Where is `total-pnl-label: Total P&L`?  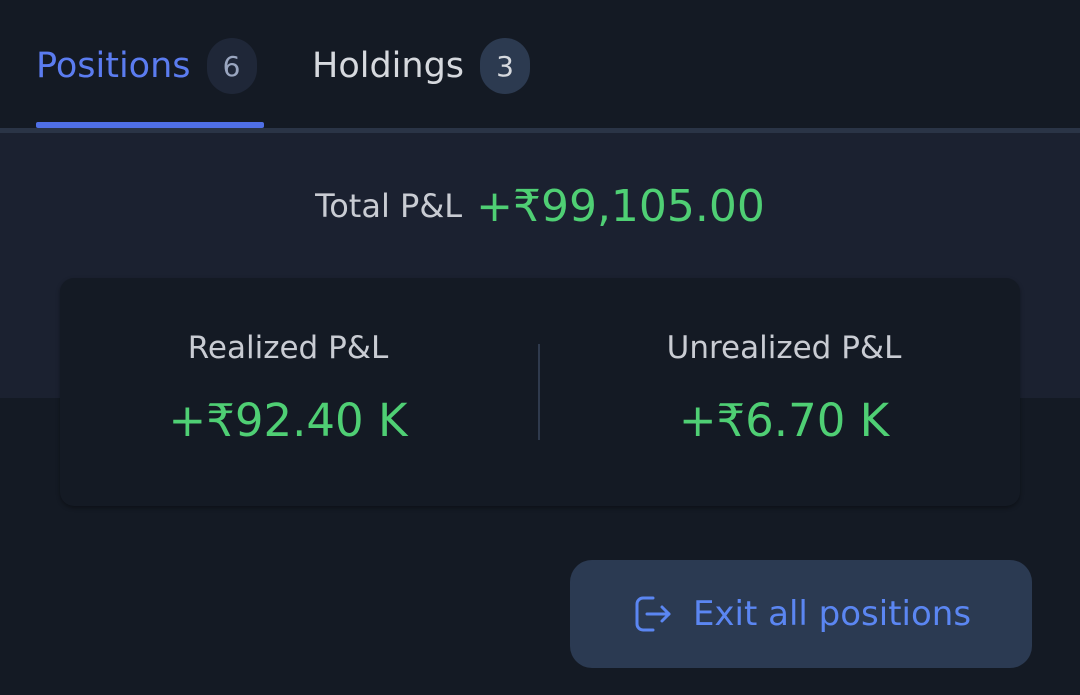 total-pnl-label: Total P&L is located at coordinates (389, 206).